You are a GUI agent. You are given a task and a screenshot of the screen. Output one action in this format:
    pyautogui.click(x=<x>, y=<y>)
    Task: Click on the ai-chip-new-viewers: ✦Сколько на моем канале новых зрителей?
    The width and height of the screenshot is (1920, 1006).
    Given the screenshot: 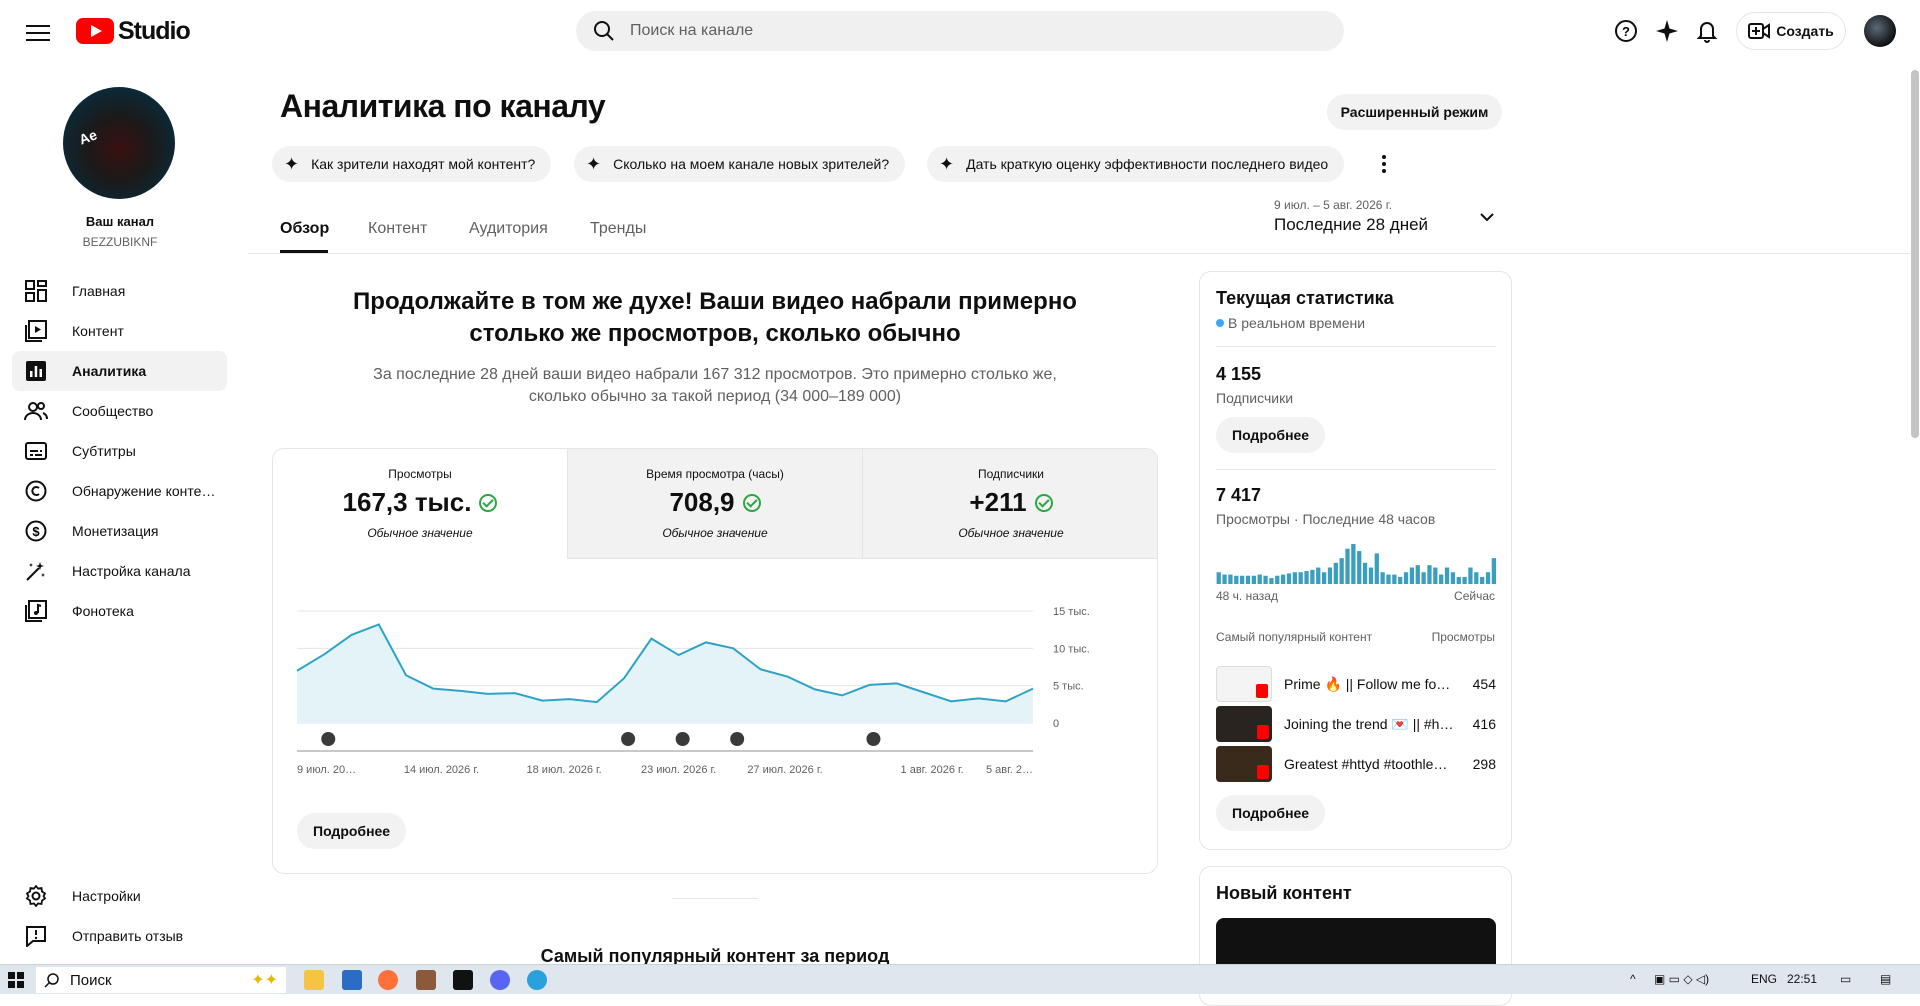 What is the action you would take?
    pyautogui.click(x=739, y=164)
    